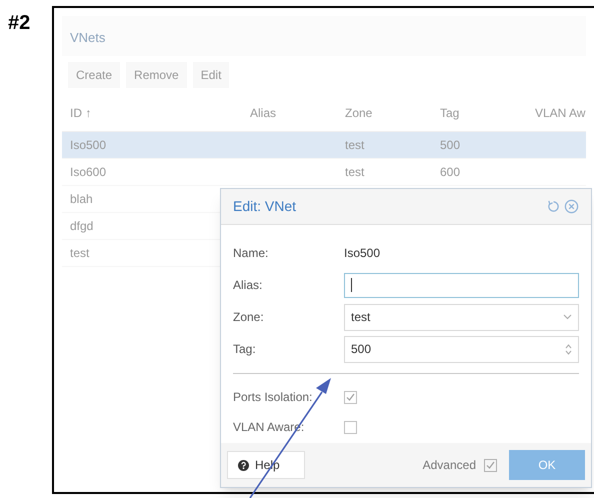  I want to click on chevron-down-icon, so click(567, 317).